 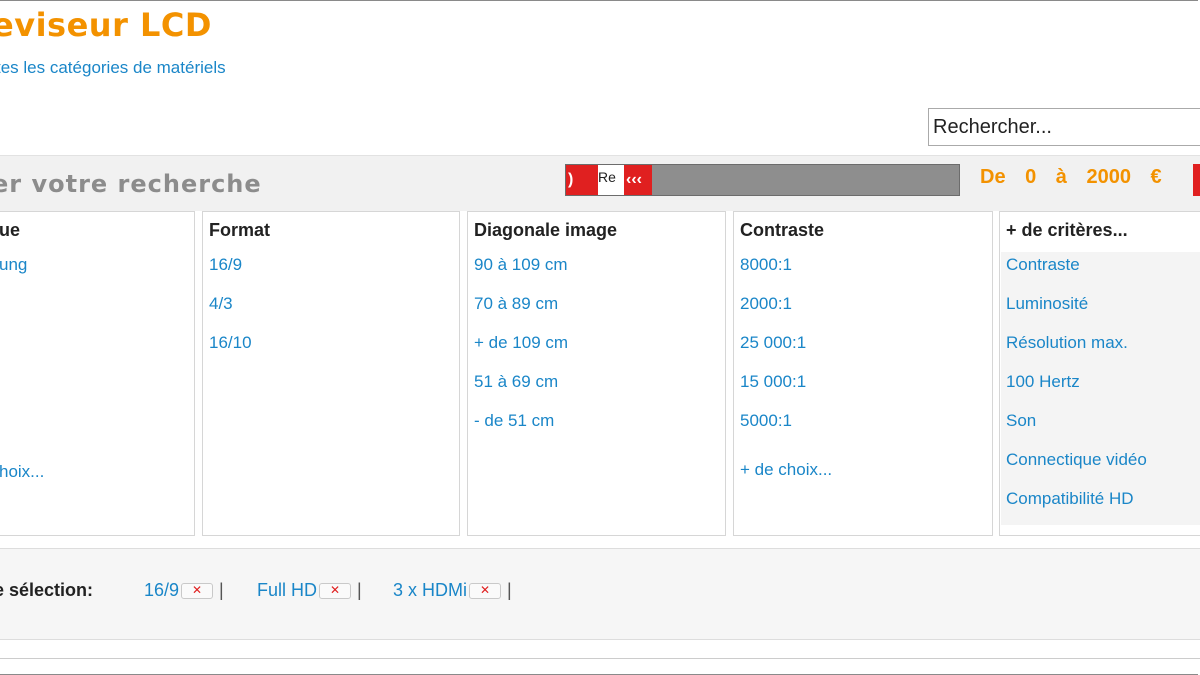 What do you see at coordinates (570, 180) in the screenshot?
I see `price-min-handle: )` at bounding box center [570, 180].